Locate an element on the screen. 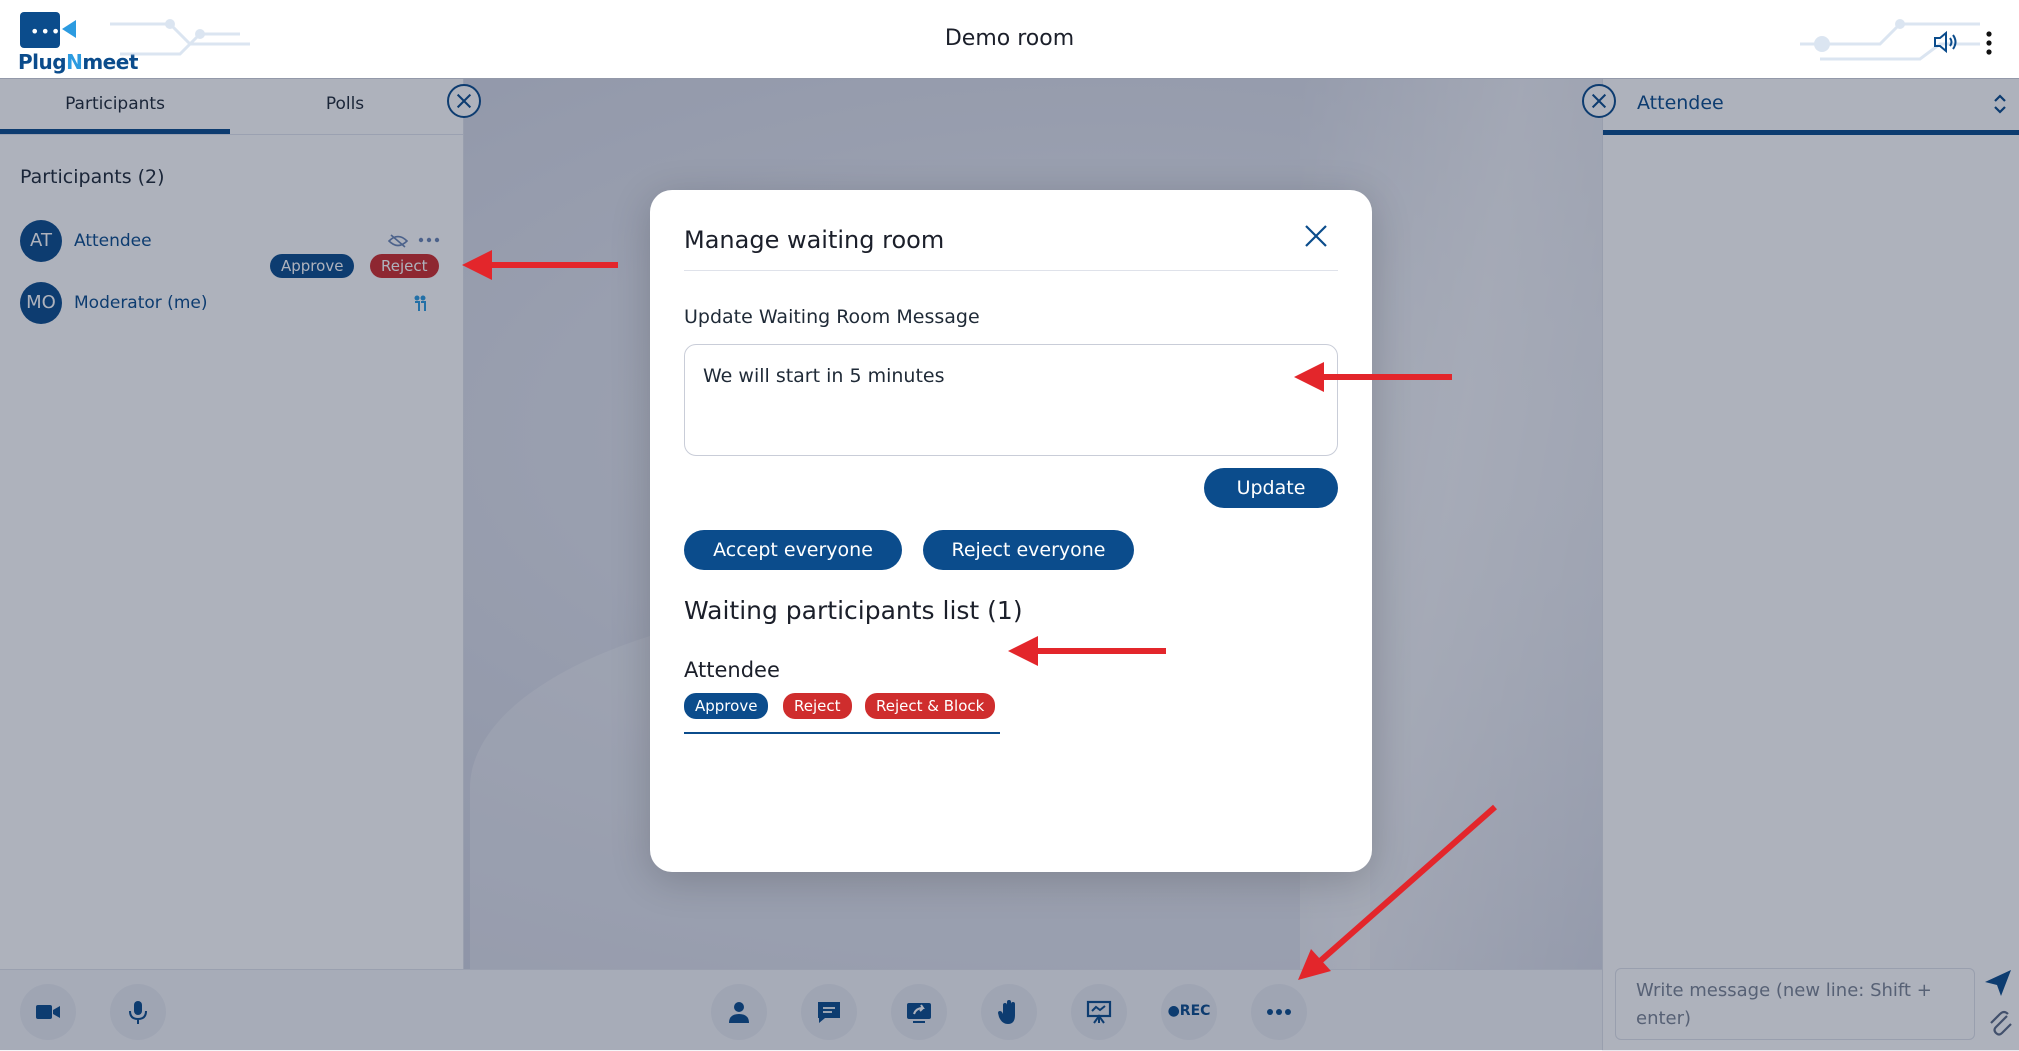  update-button: Update is located at coordinates (1271, 488).